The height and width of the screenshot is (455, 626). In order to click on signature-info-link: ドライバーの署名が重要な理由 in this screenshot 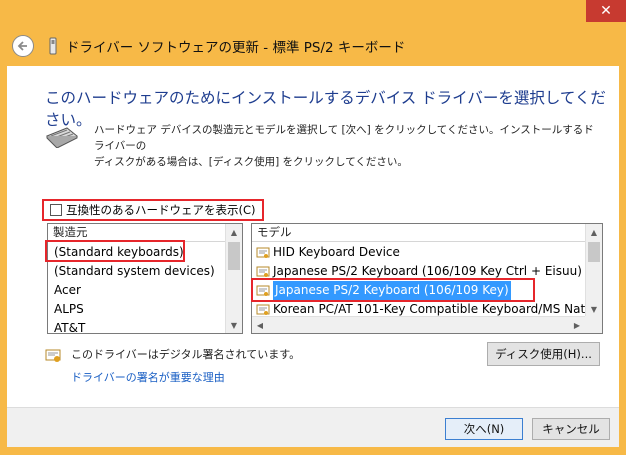, I will do `click(148, 377)`.